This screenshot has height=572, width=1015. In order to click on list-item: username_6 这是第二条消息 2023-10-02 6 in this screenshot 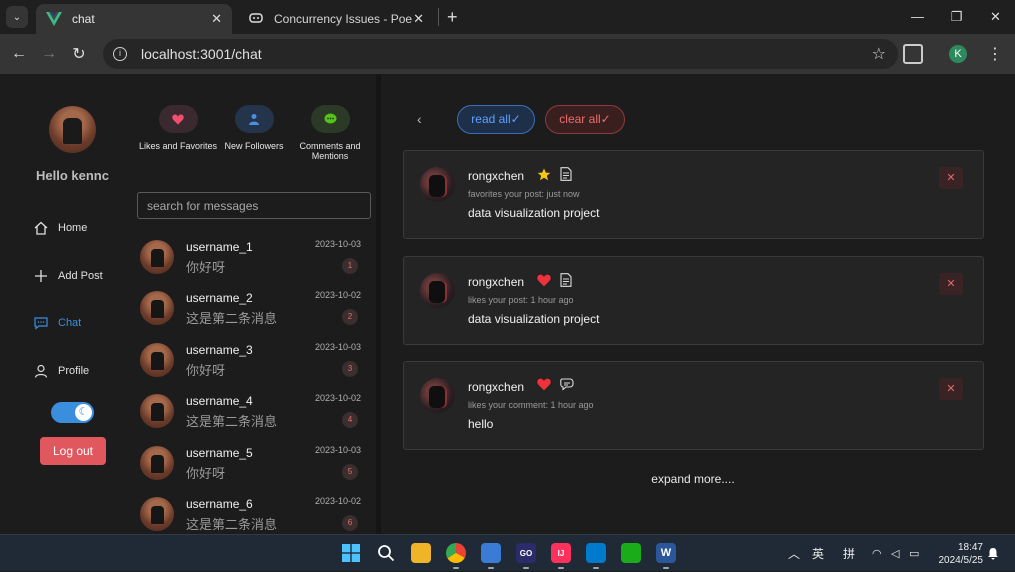, I will do `click(252, 516)`.